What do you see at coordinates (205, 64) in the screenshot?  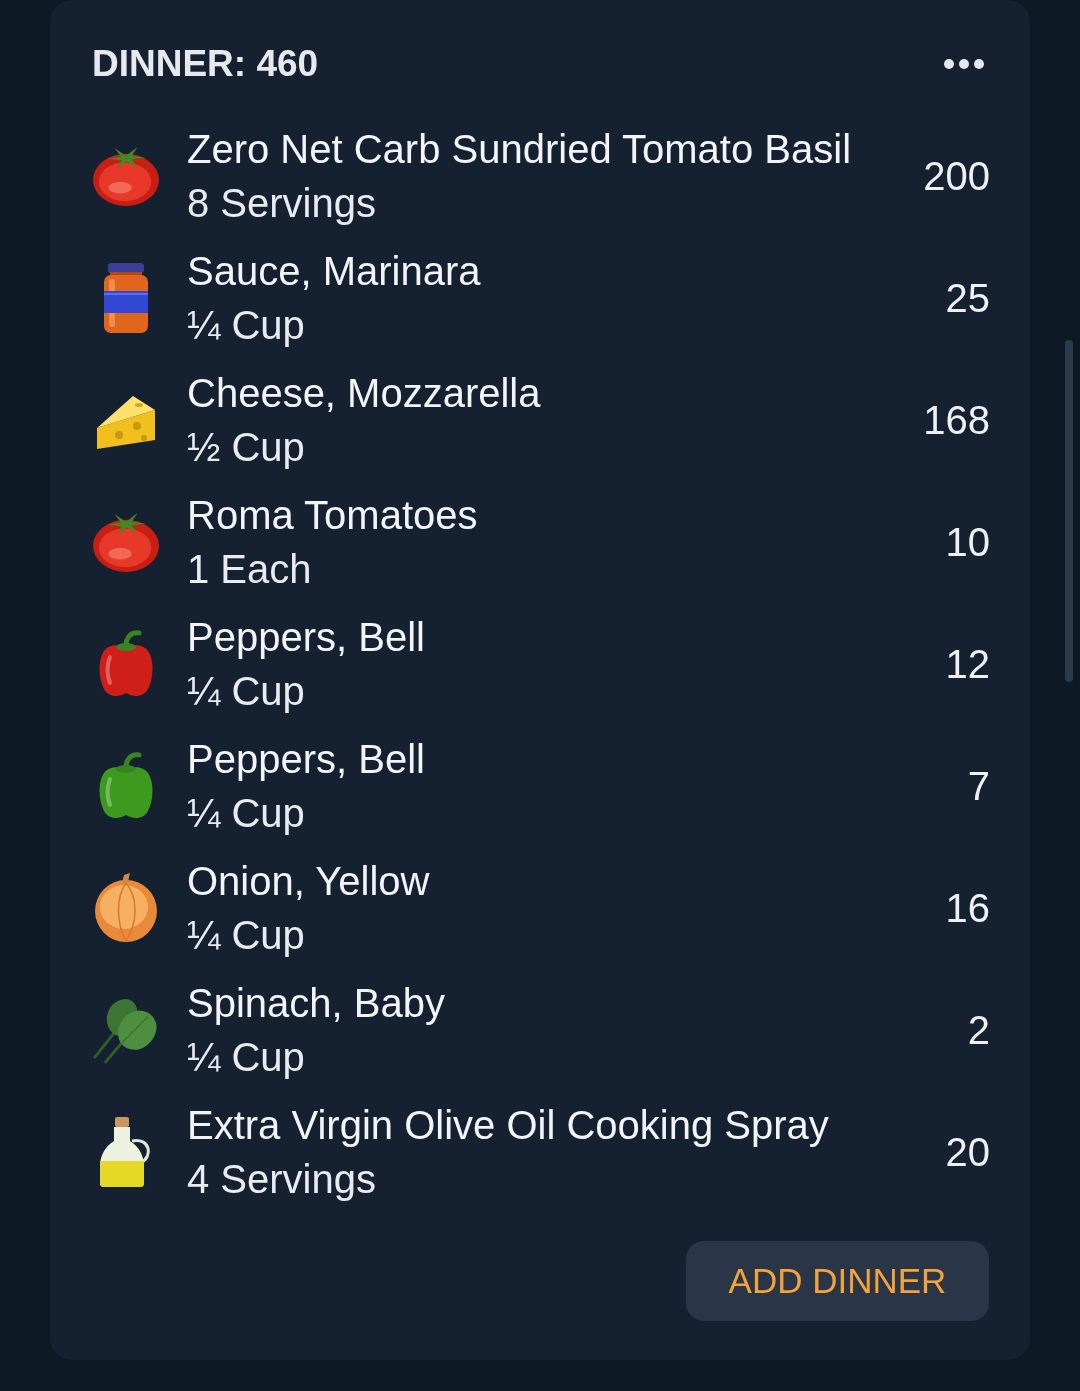 I see `meal-title: DINNER: 460` at bounding box center [205, 64].